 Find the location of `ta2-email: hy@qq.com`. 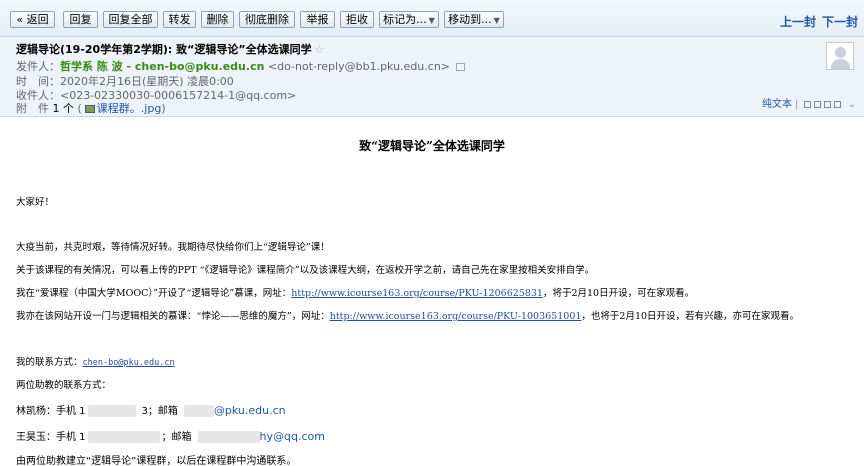

ta2-email: hy@qq.com is located at coordinates (292, 436).